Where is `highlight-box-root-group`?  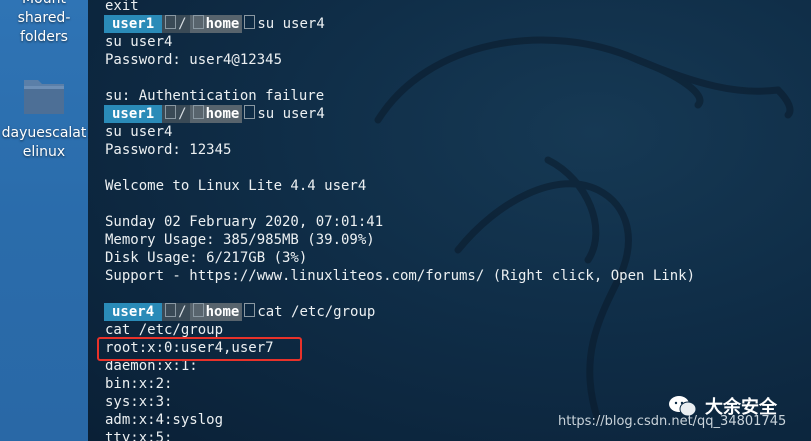 highlight-box-root-group is located at coordinates (199, 349).